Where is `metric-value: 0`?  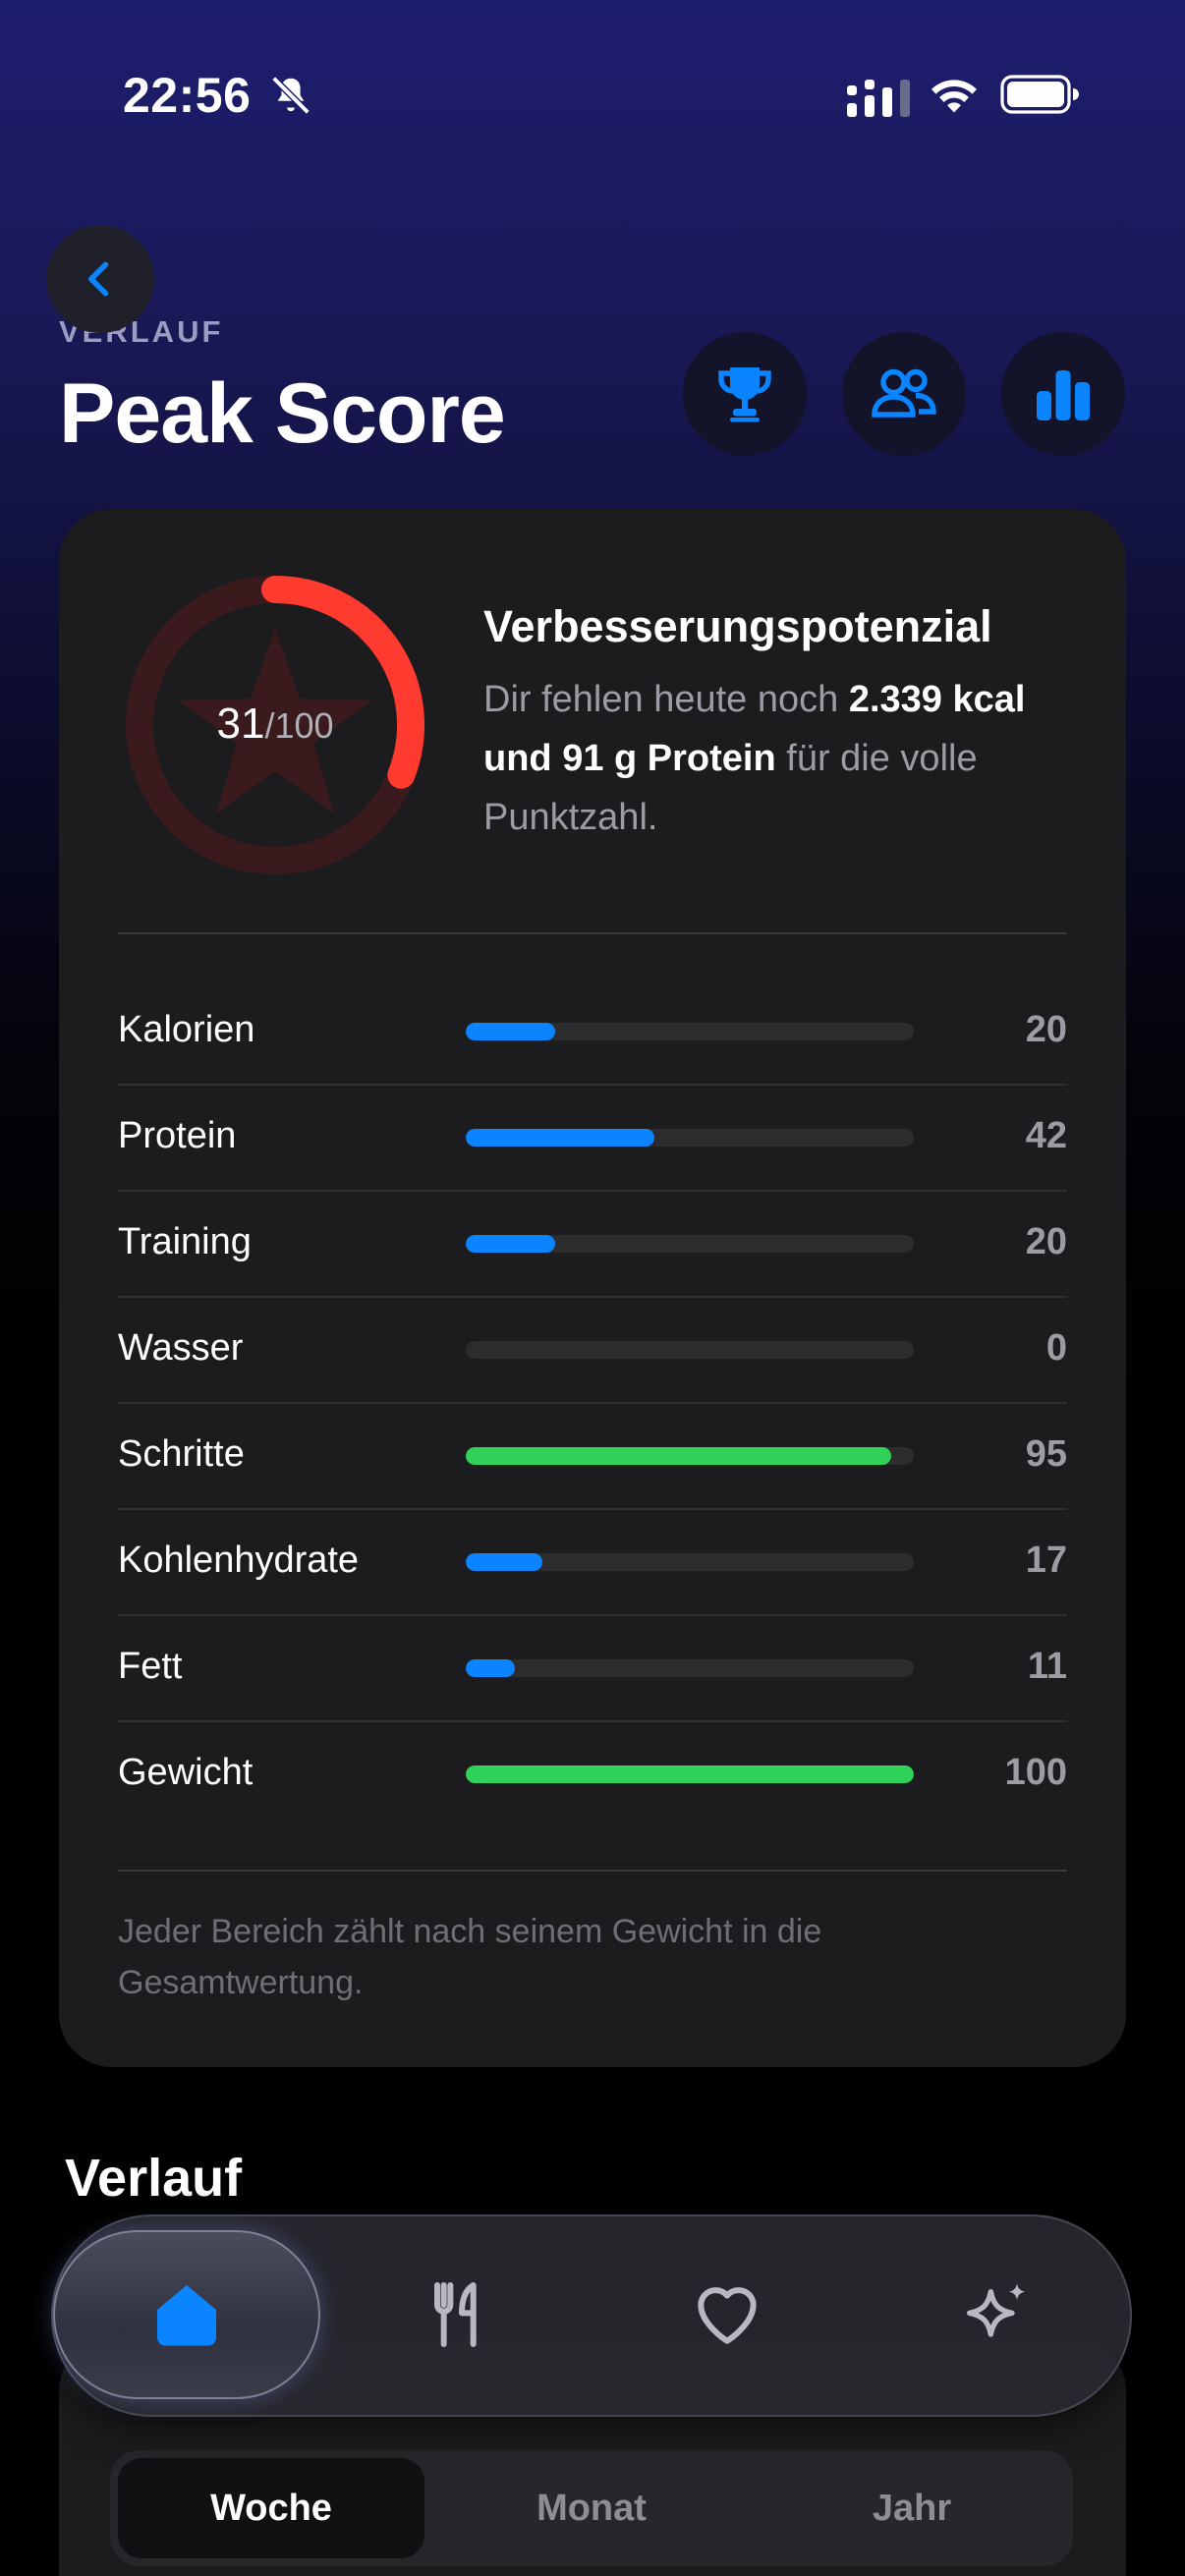
metric-value: 0 is located at coordinates (1056, 1348).